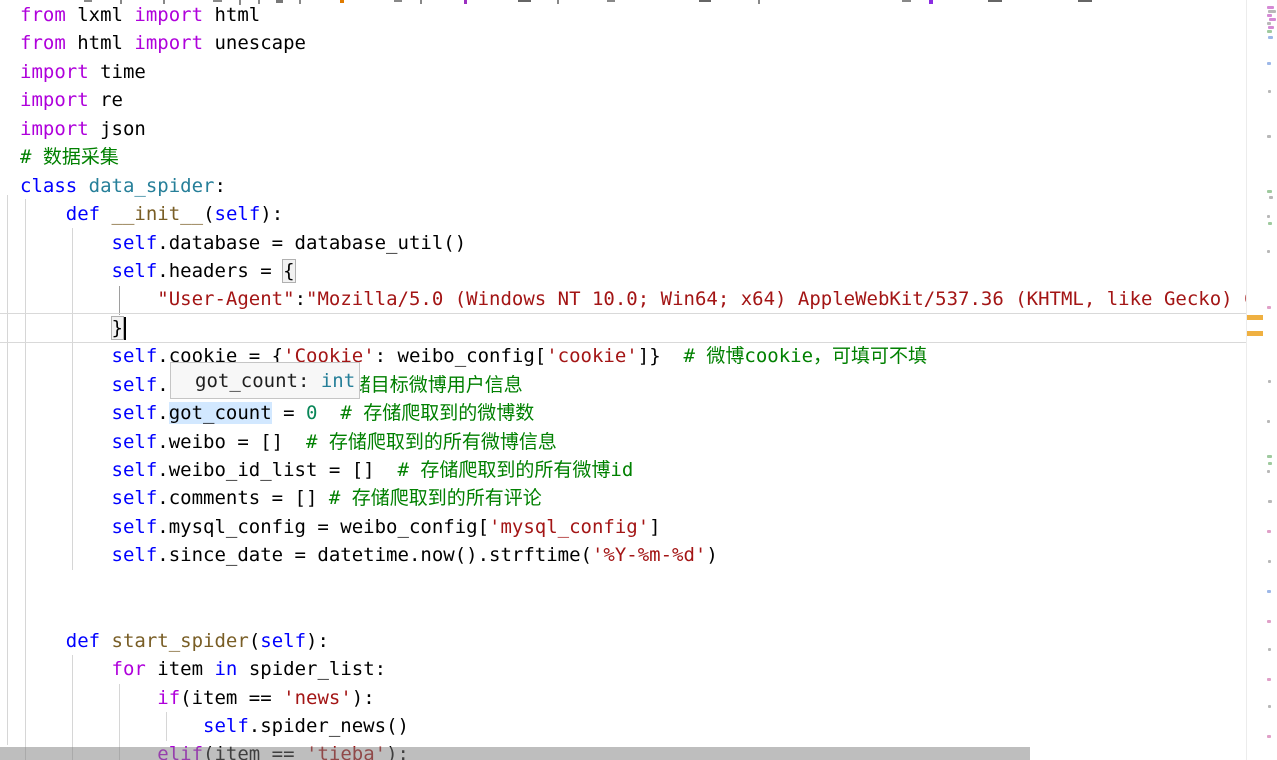  What do you see at coordinates (633, 698) in the screenshot?
I see `code-line: if(item == 'news'):` at bounding box center [633, 698].